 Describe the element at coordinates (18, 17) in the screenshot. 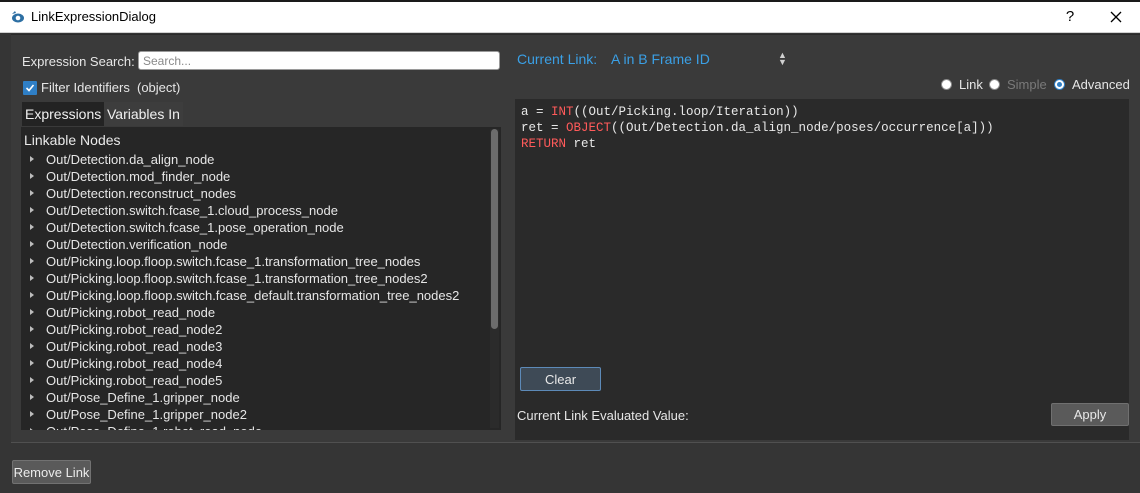

I see `app-eye-icon` at that location.